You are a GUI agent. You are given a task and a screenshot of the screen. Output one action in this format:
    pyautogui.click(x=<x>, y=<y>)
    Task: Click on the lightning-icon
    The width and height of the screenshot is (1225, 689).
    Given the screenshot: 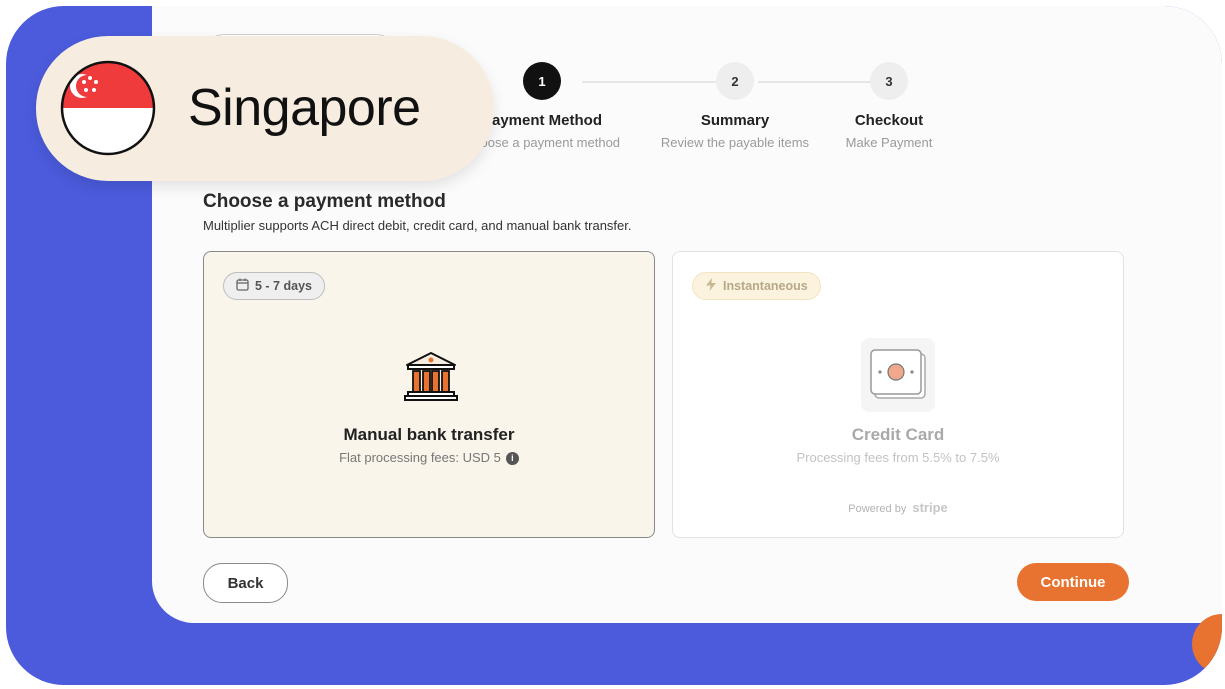 What is the action you would take?
    pyautogui.click(x=711, y=286)
    